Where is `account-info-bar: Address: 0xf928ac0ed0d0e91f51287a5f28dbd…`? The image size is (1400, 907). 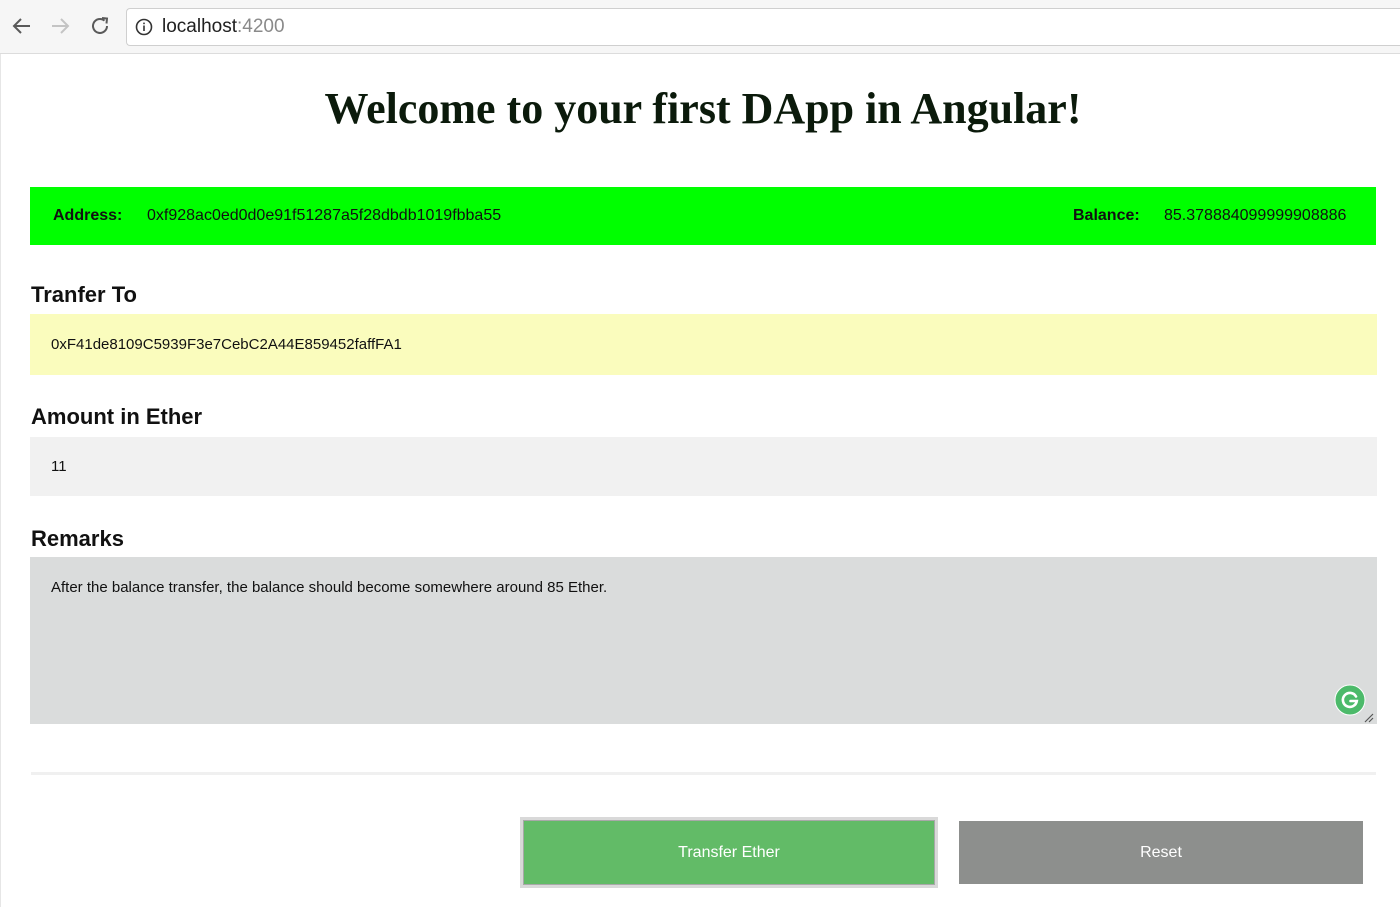 account-info-bar: Address: 0xf928ac0ed0d0e91f51287a5f28dbd… is located at coordinates (703, 216).